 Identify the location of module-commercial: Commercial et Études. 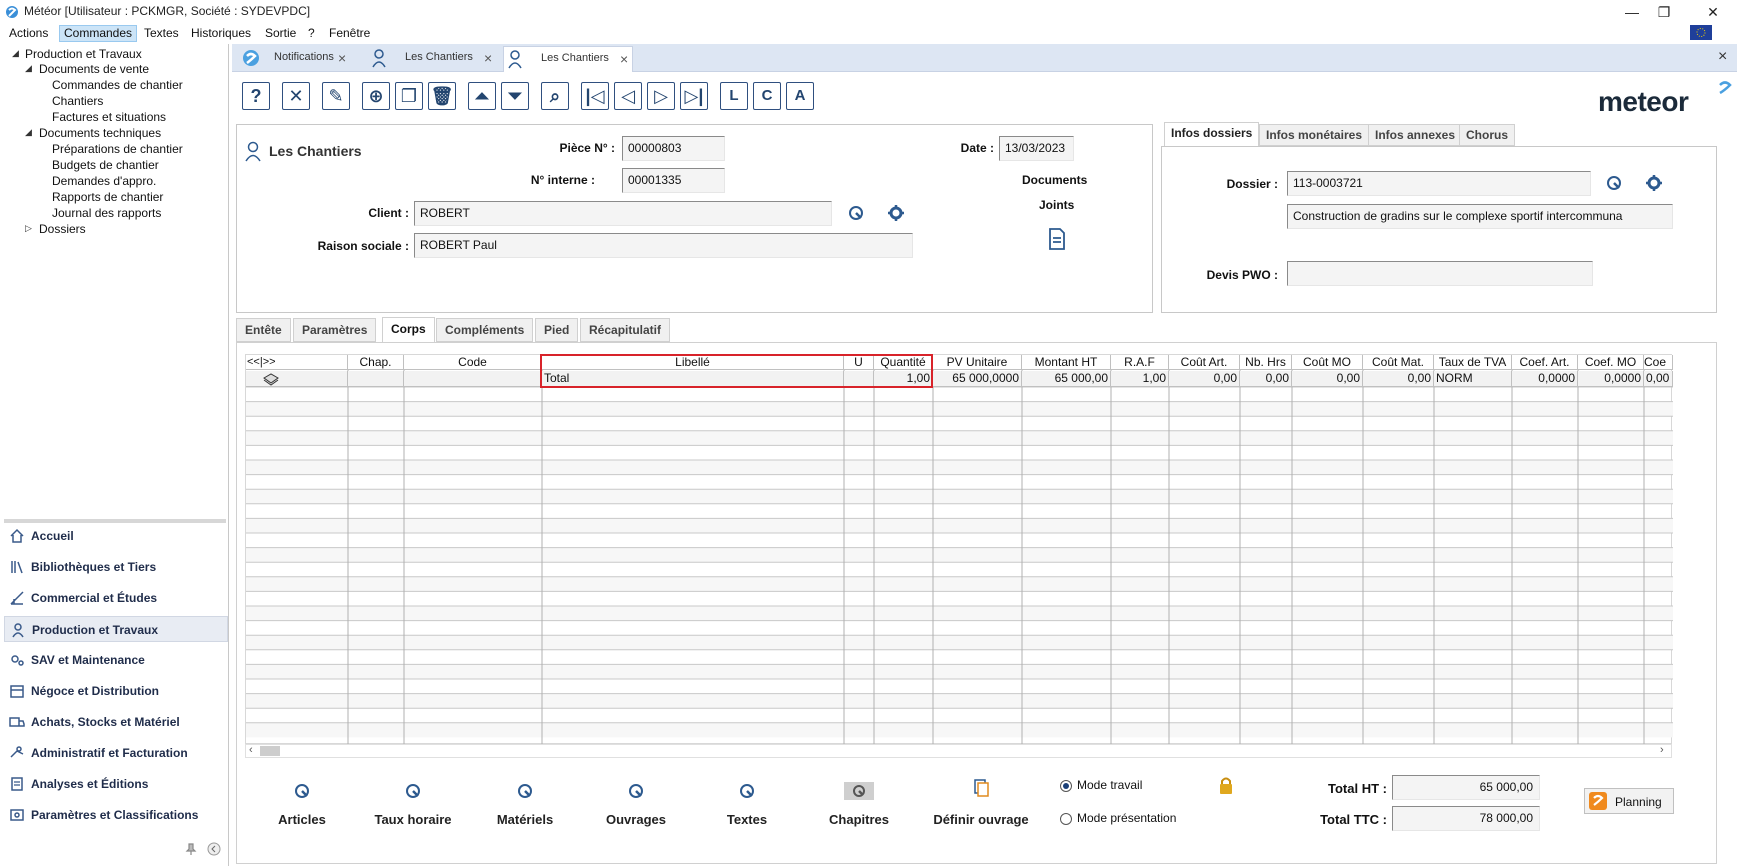
(116, 598).